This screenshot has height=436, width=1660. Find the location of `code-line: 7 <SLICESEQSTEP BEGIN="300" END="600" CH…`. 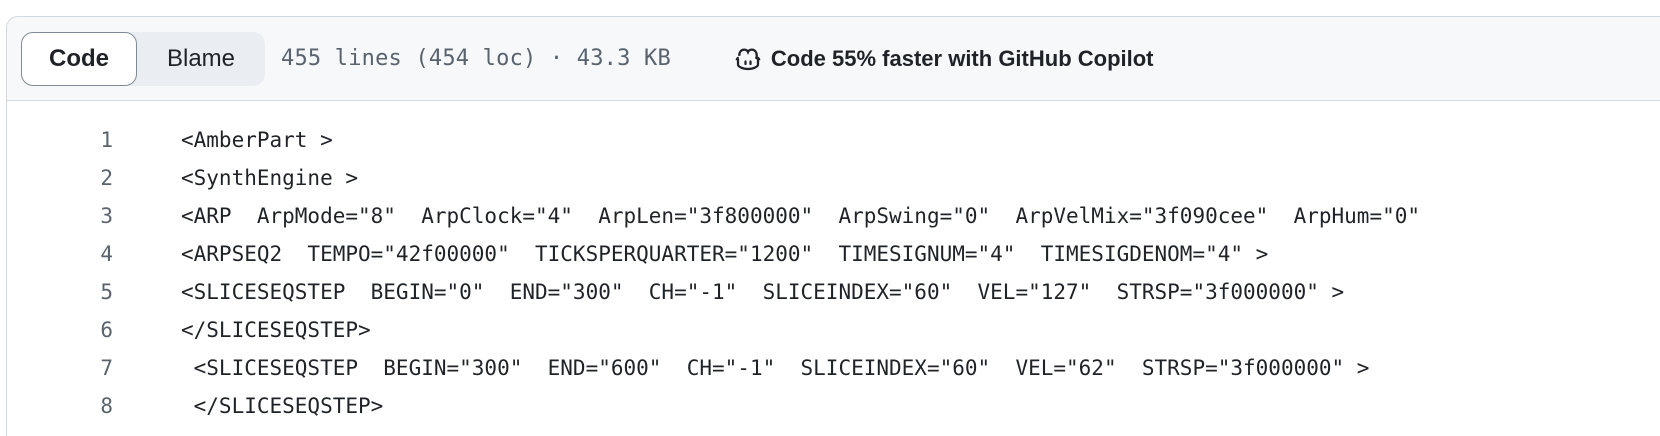

code-line: 7 <SLICESEQSTEP BEGIN="300" END="600" CH… is located at coordinates (833, 368).